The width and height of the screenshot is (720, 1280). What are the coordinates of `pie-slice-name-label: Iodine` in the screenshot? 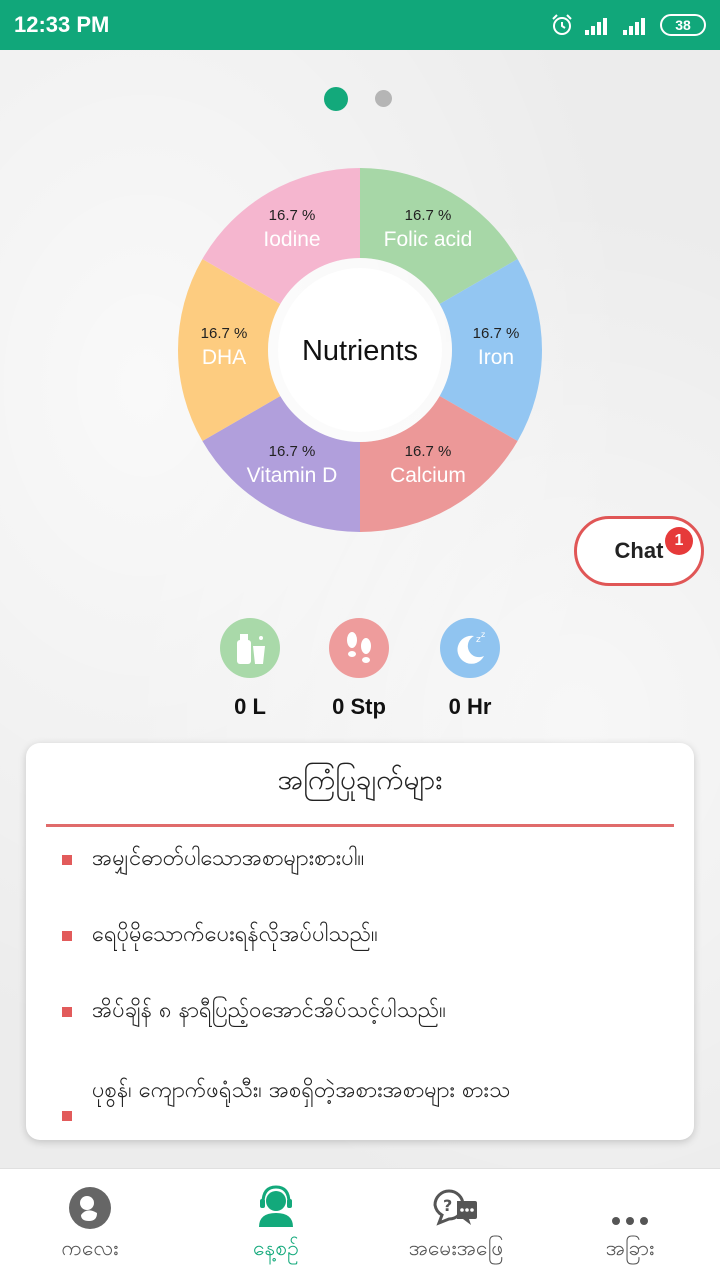 It's located at (291, 239).